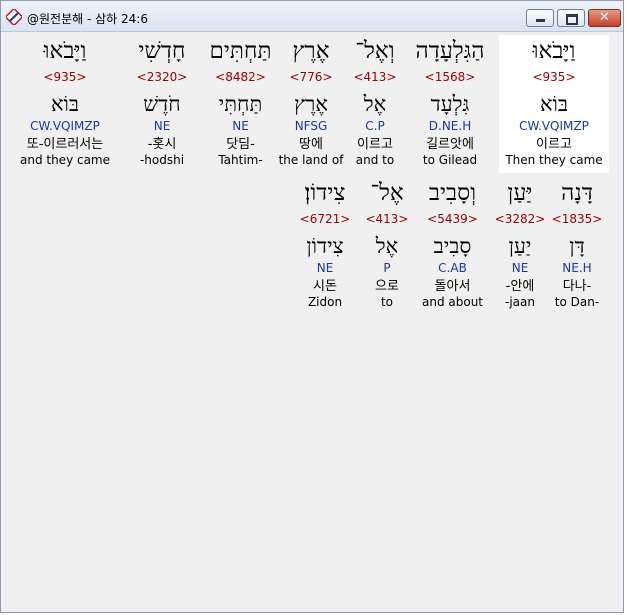 Image resolution: width=626 pixels, height=615 pixels. I want to click on hebrew-root: סָבִיב, so click(452, 246).